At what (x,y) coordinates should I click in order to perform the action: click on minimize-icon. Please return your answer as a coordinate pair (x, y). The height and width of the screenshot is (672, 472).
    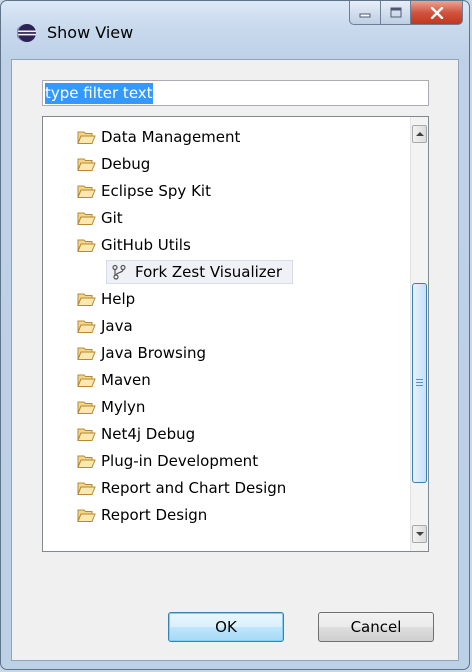
    Looking at the image, I should click on (365, 15).